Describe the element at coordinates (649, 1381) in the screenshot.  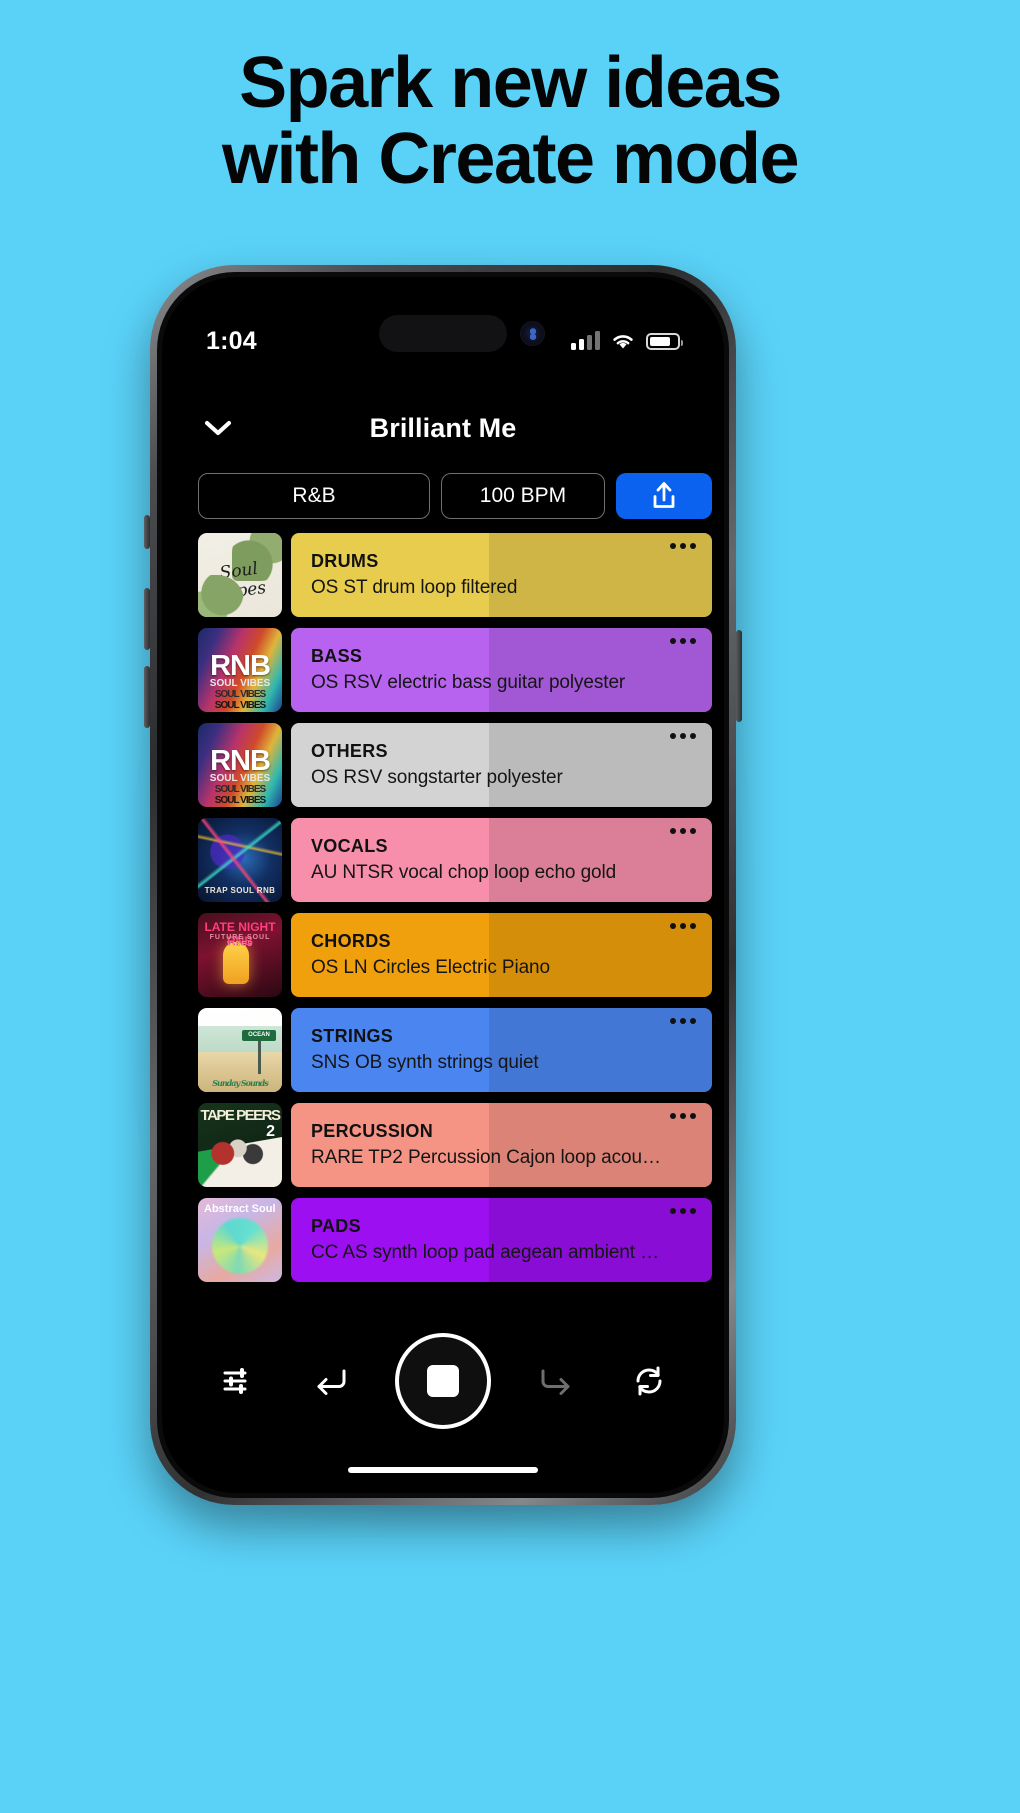
I see `refresh-icon` at that location.